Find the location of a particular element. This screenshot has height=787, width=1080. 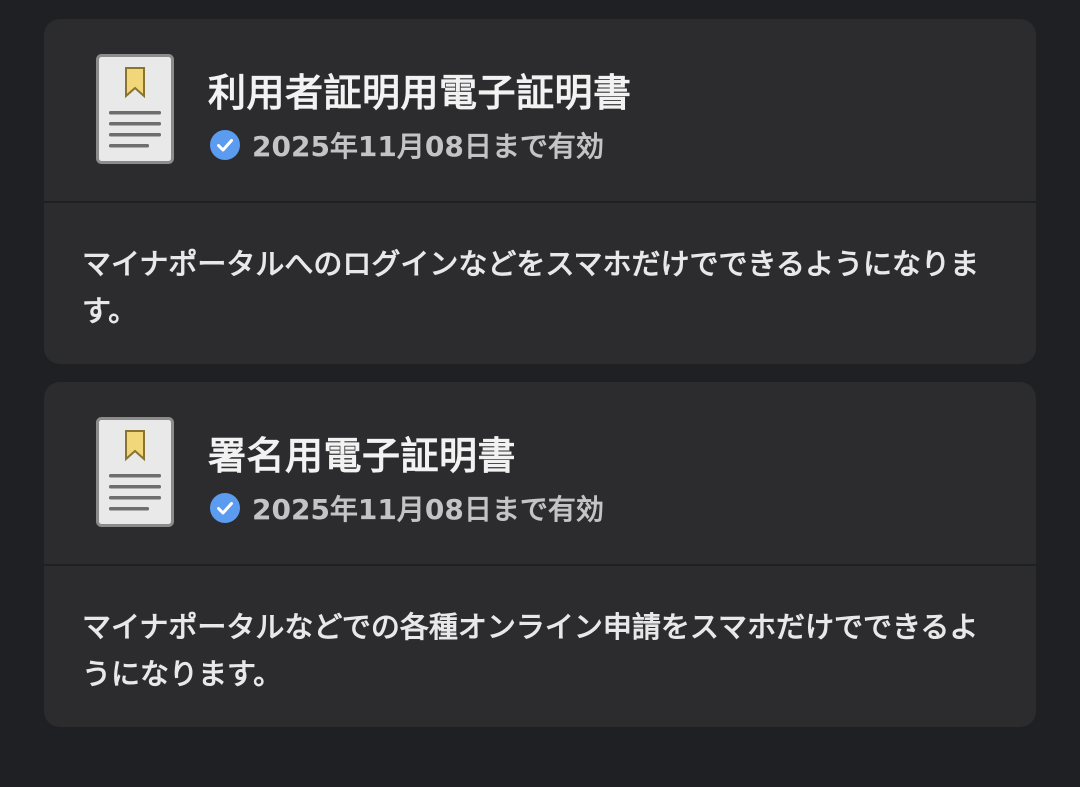

certificate-title: 利用者証明用電子証明書 is located at coordinates (420, 93).